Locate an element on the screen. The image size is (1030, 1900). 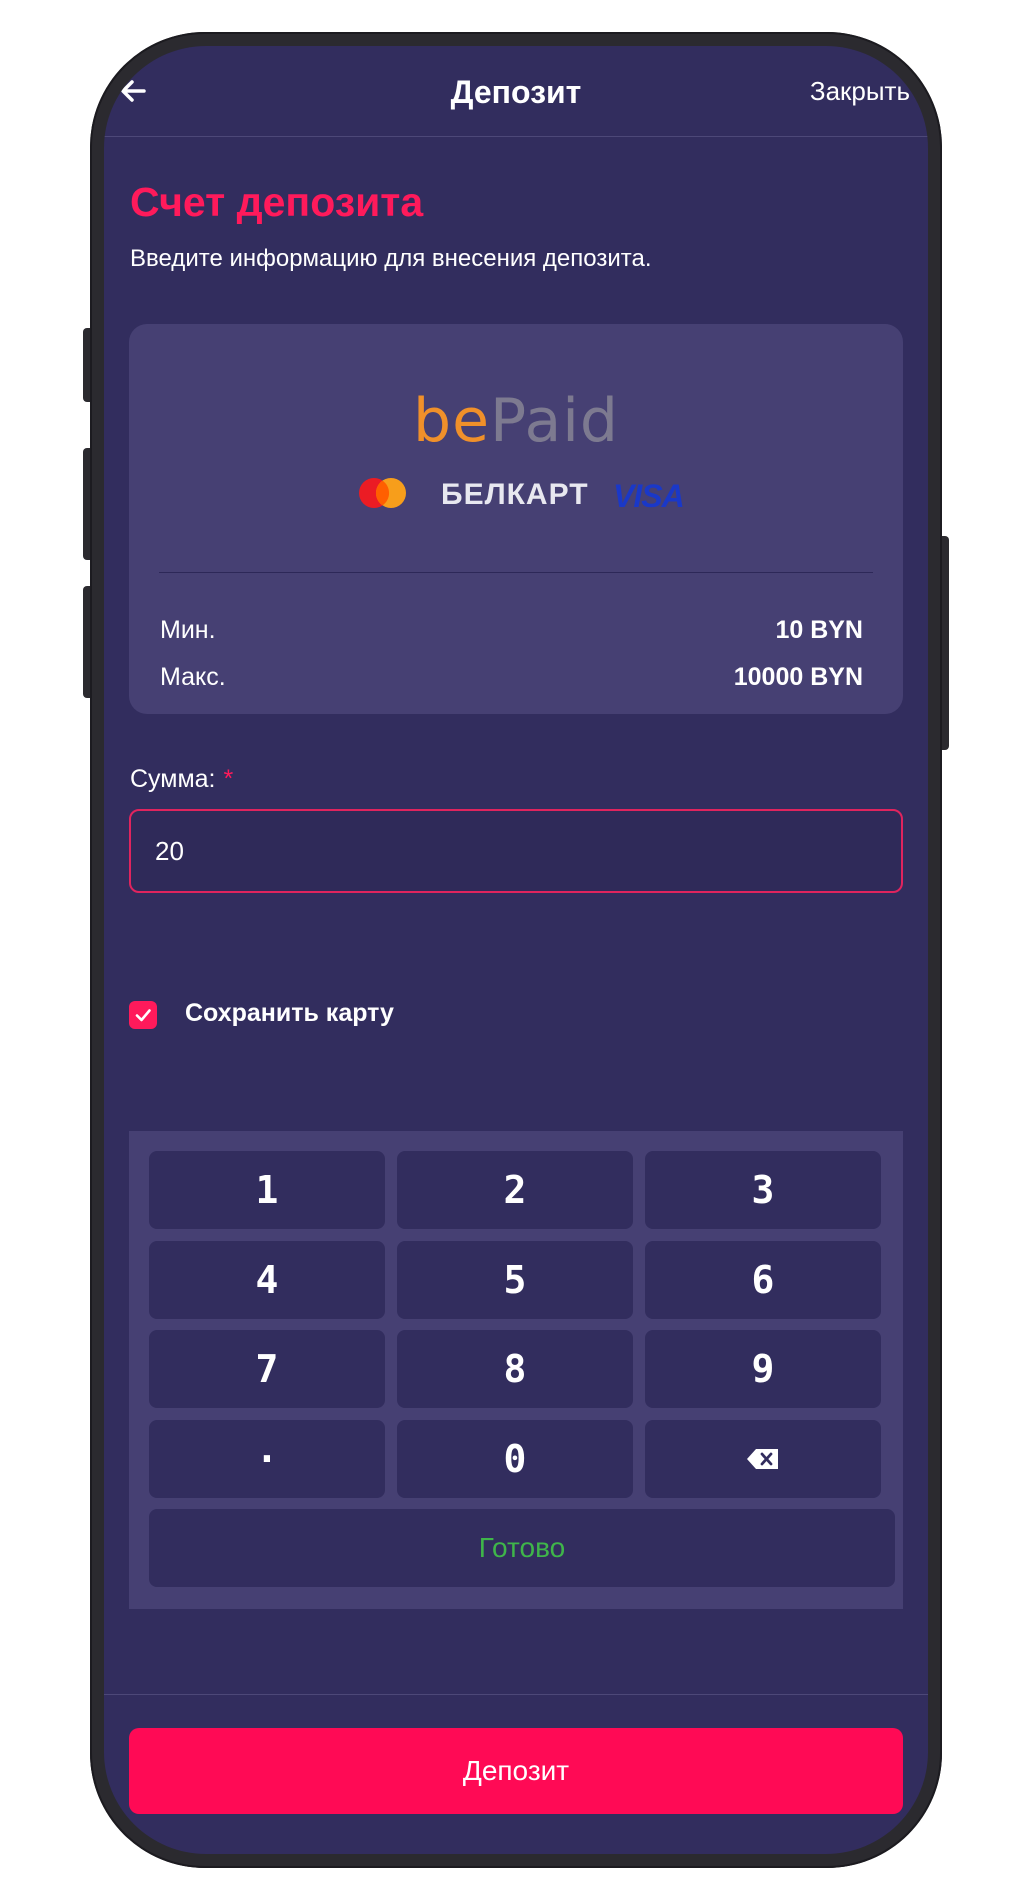
min-limit-row: Мин. 10 BYN is located at coordinates (511, 632).